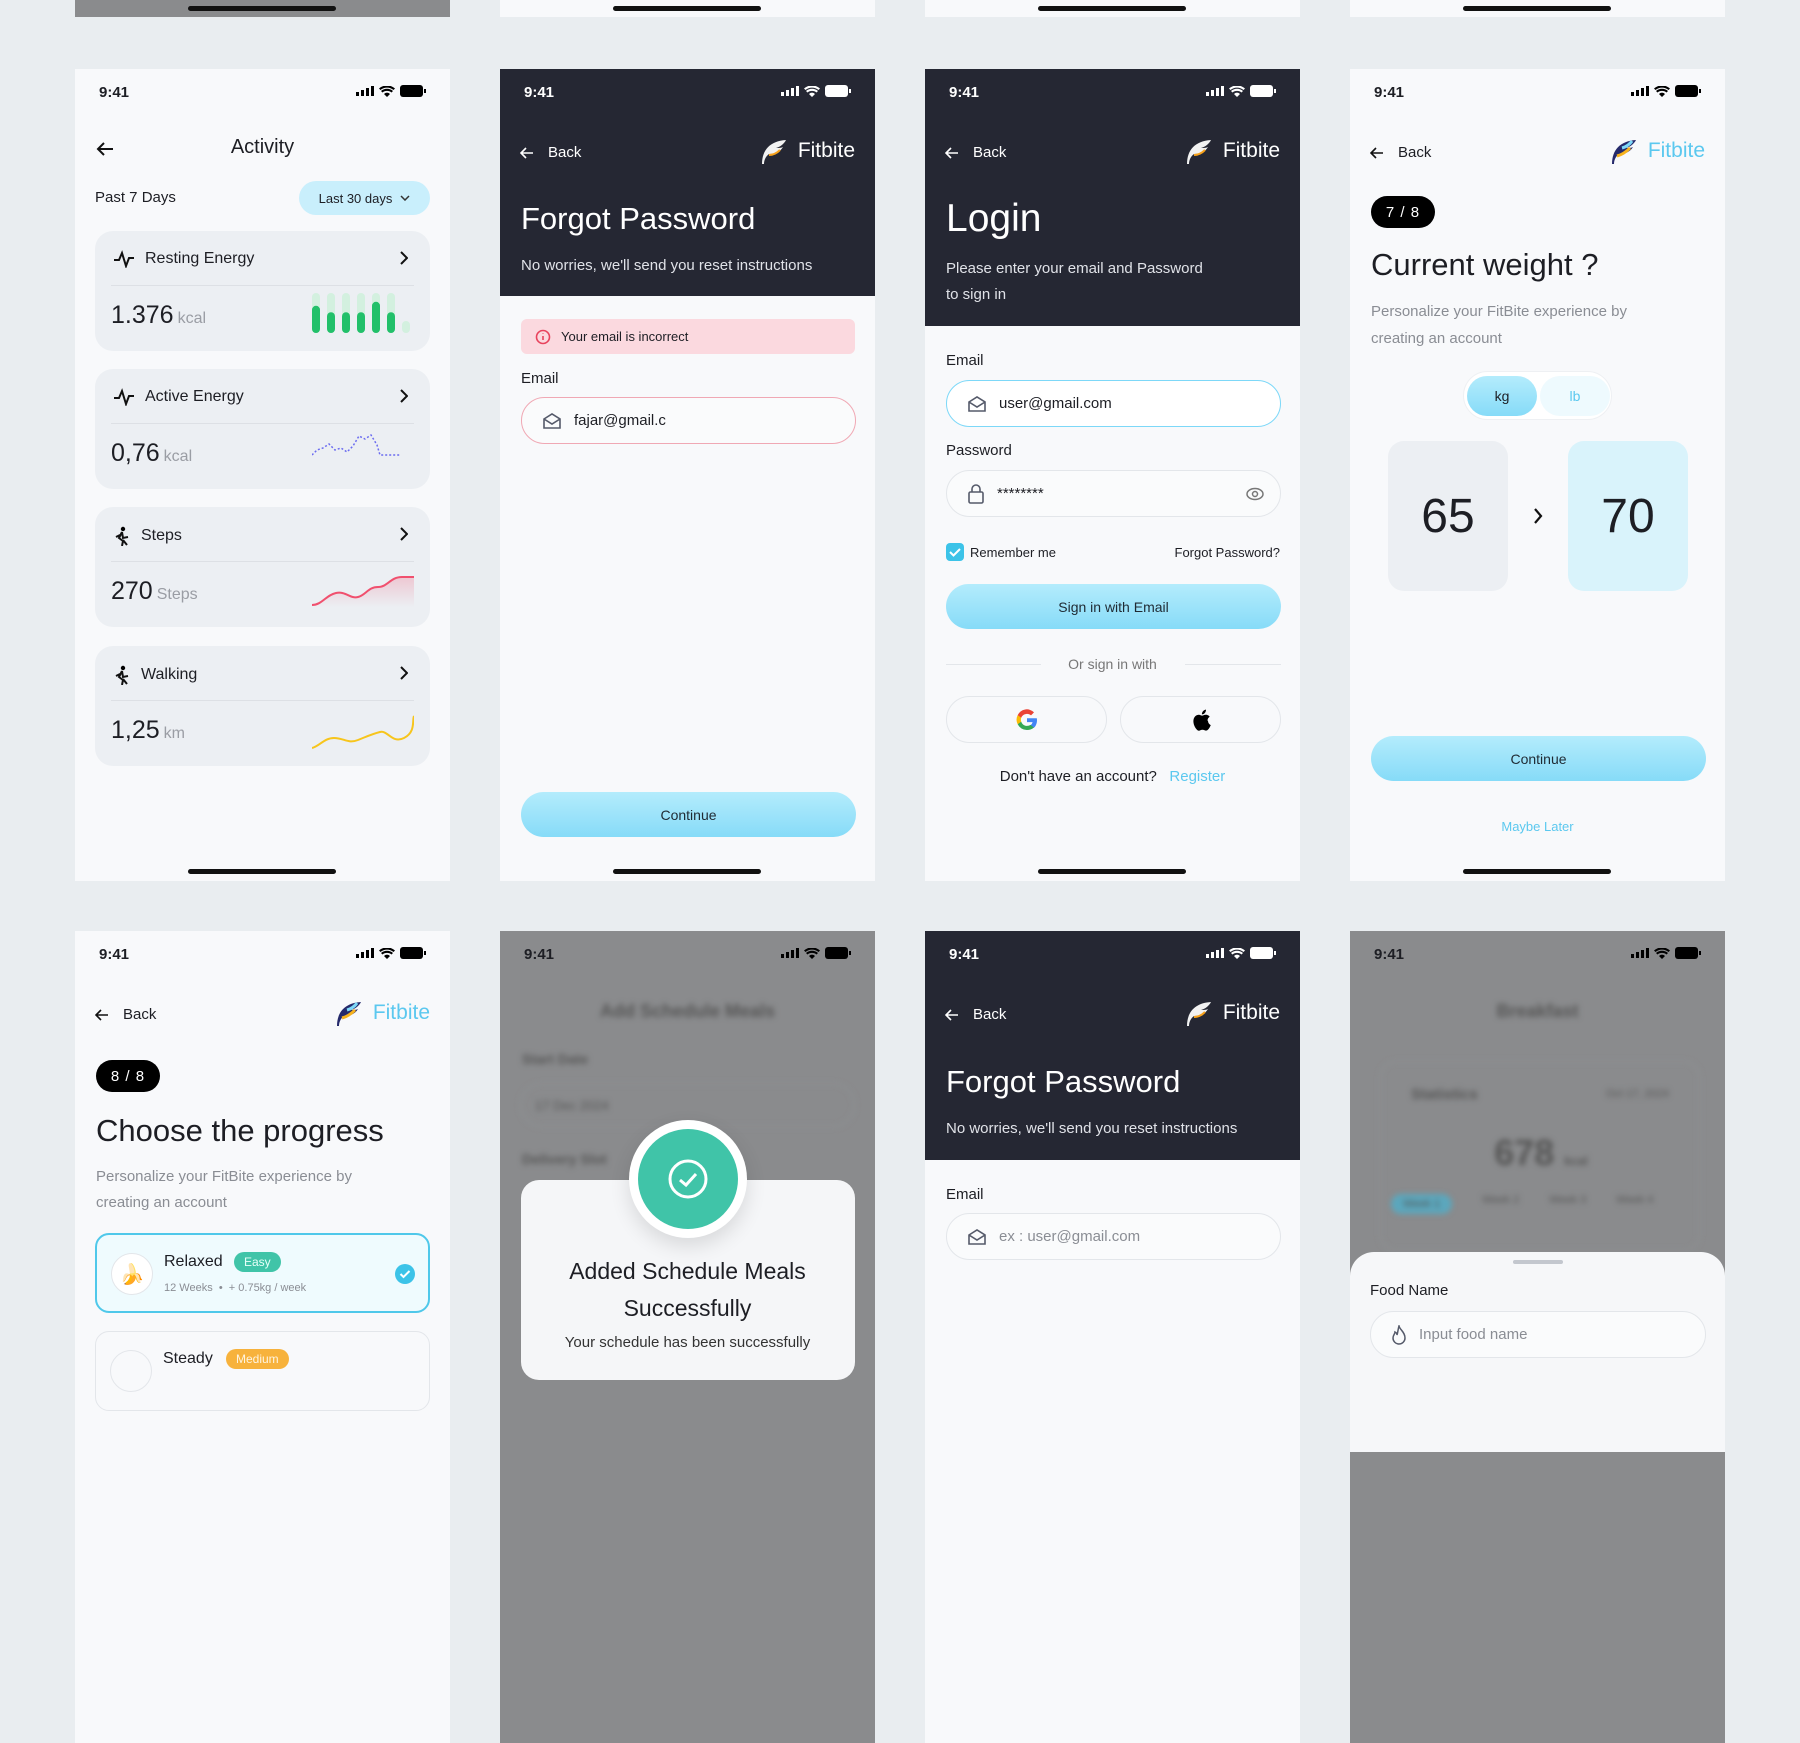 The height and width of the screenshot is (1743, 1800). I want to click on fitbite-logo-icon, so click(1623, 152).